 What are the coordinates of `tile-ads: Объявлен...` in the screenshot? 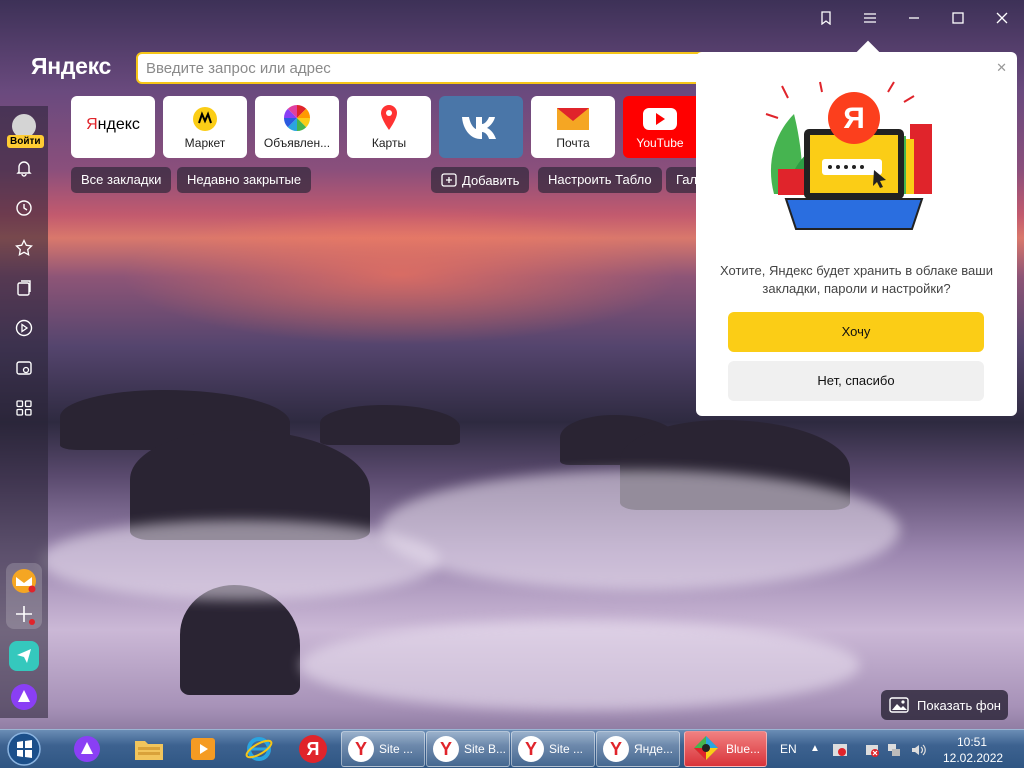 It's located at (297, 127).